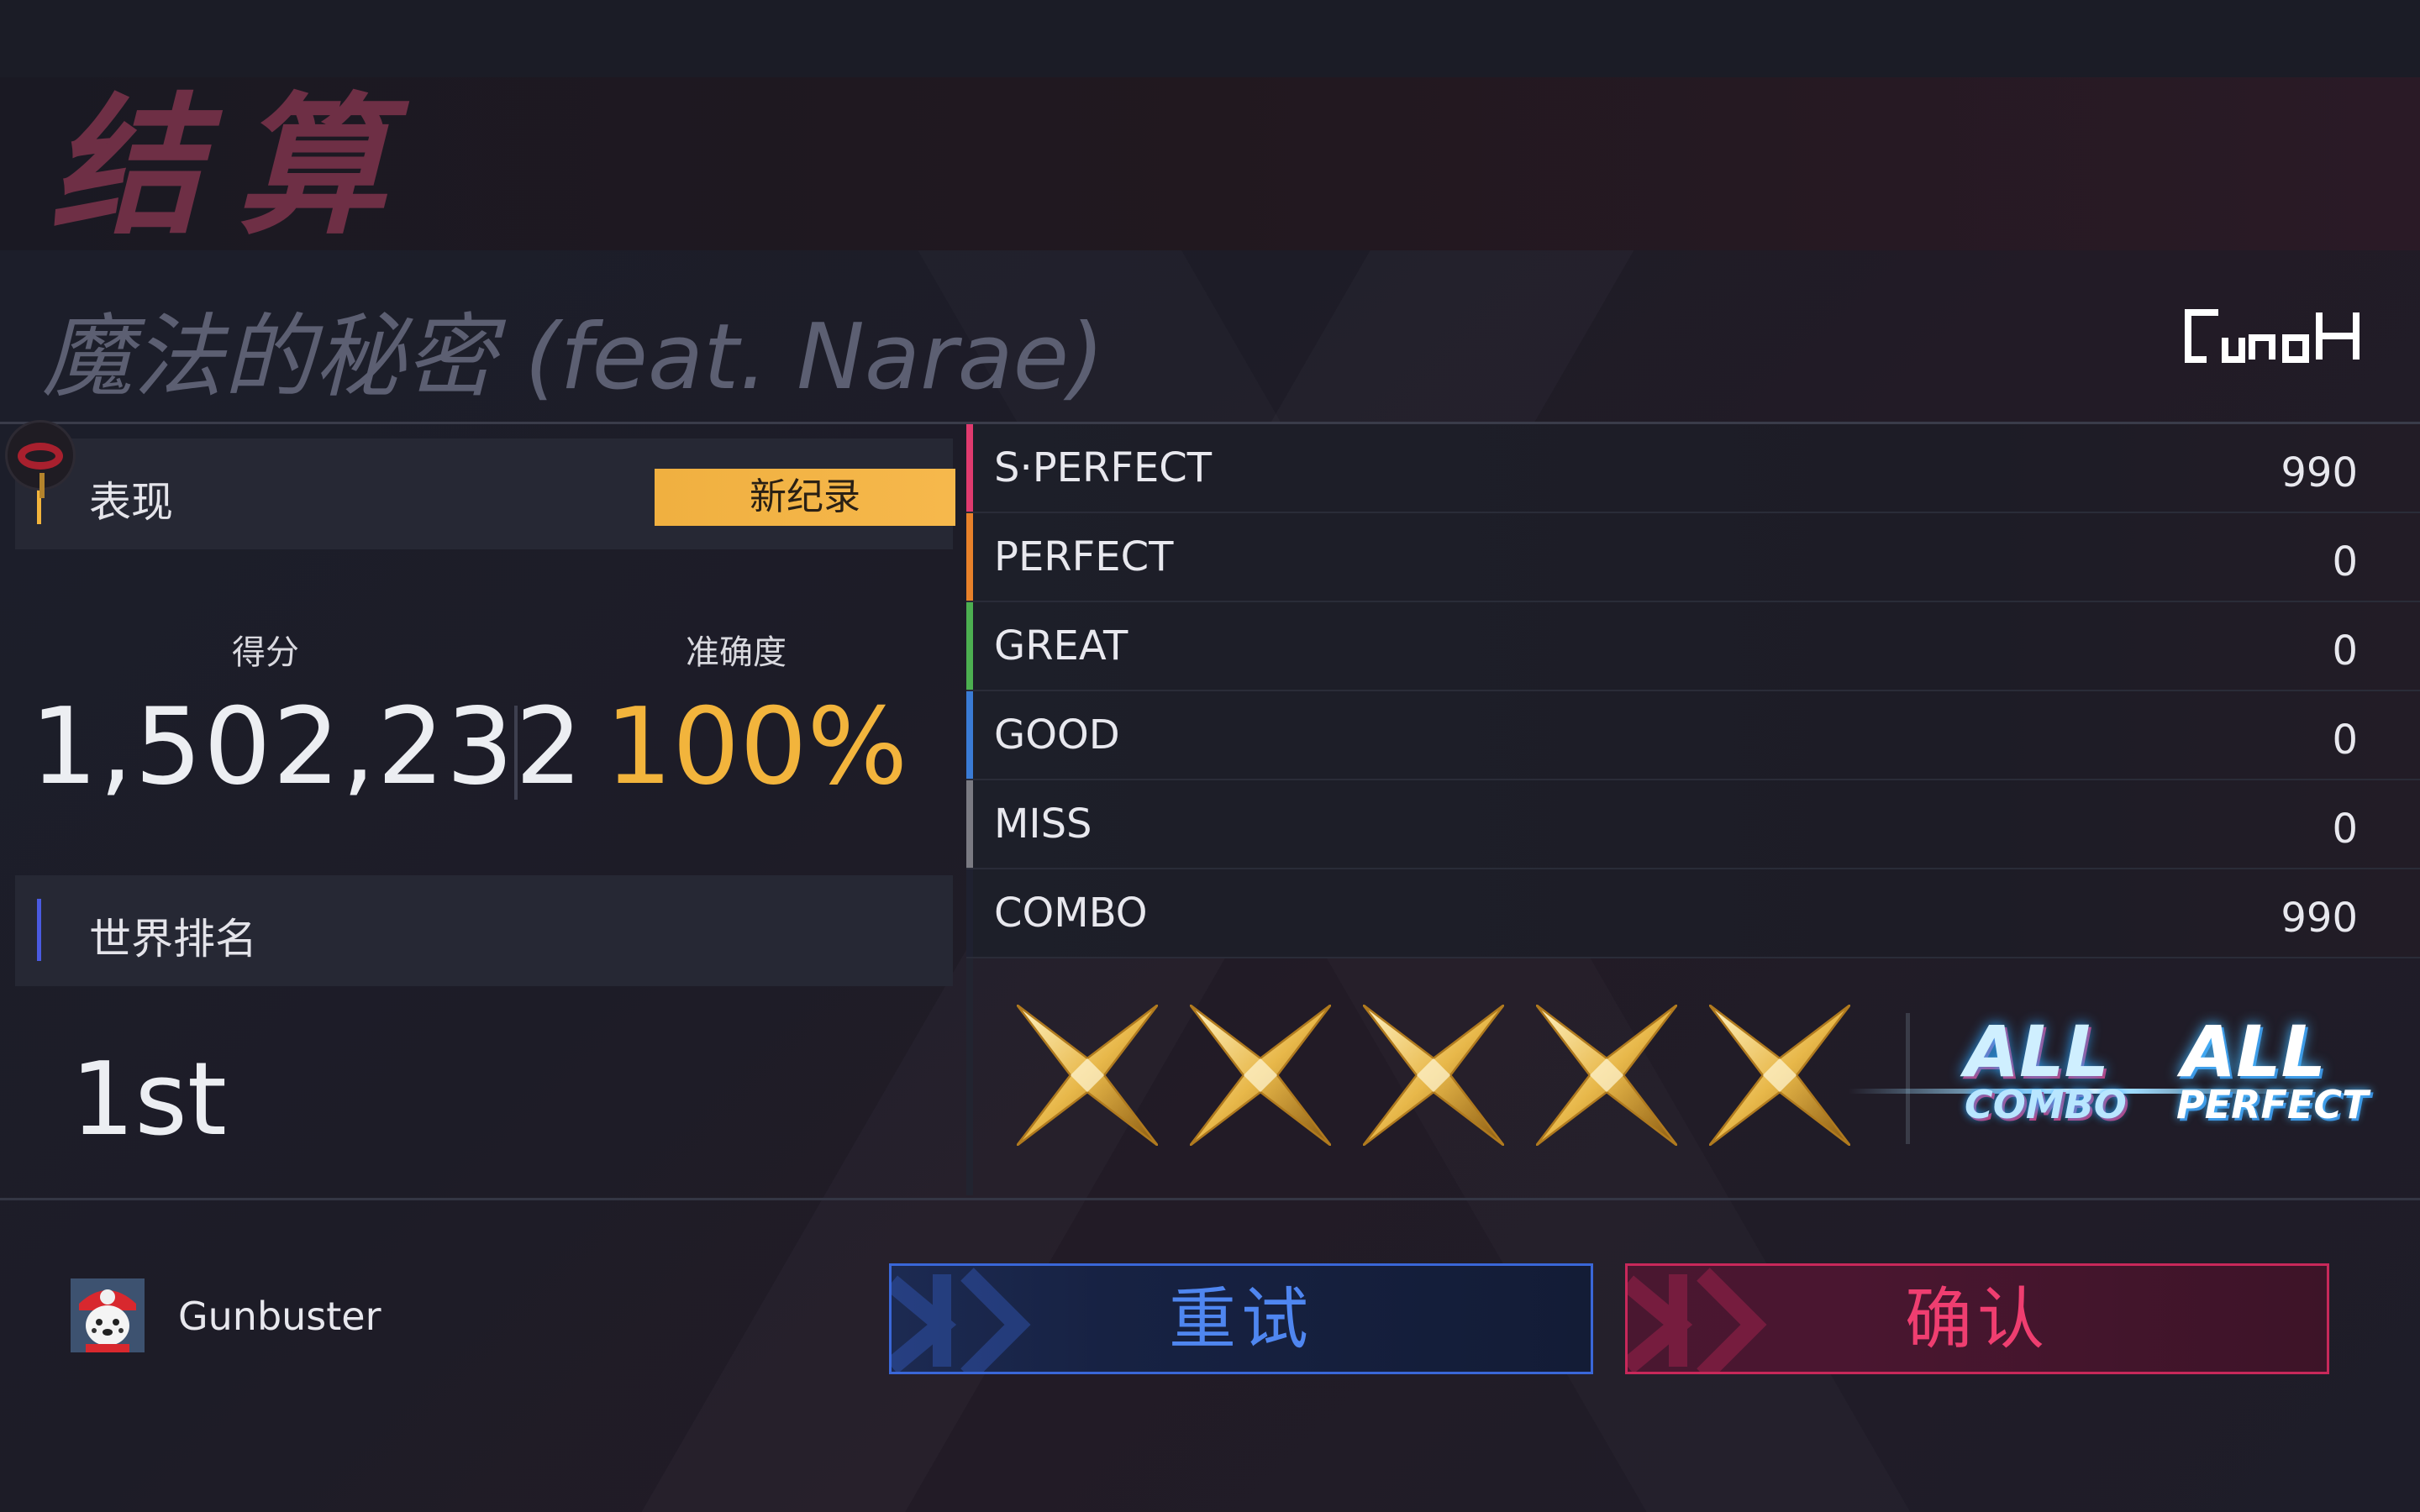 Image resolution: width=2420 pixels, height=1512 pixels. What do you see at coordinates (484, 930) in the screenshot?
I see `world-rank-header: 世界排名` at bounding box center [484, 930].